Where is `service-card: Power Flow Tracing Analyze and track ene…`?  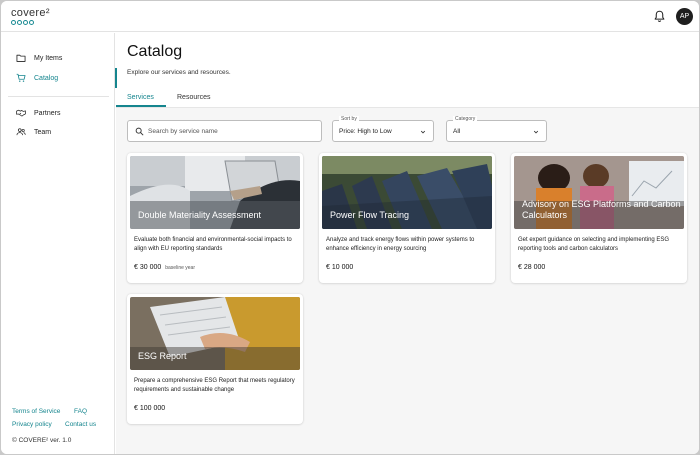
service-card: Power Flow Tracing Analyze and track ene… is located at coordinates (407, 218).